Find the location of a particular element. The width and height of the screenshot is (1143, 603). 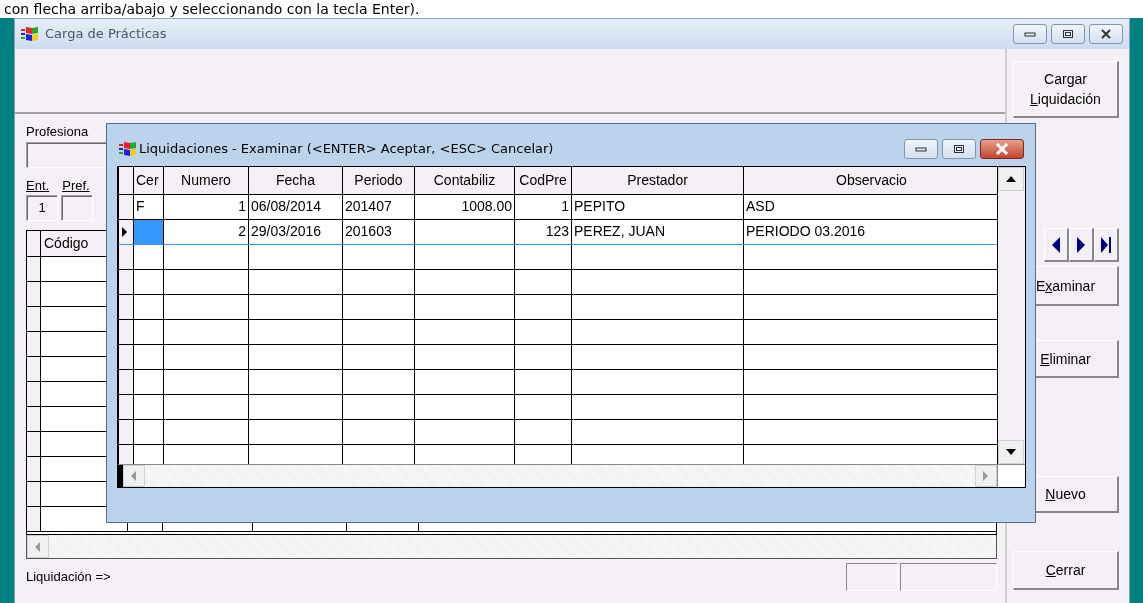

table-cell: 06/08/2014 is located at coordinates (295, 206).